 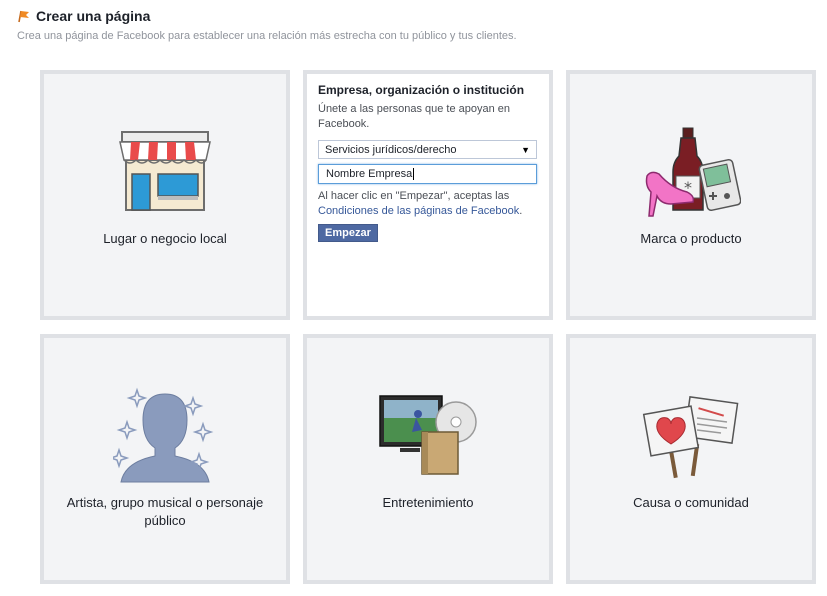 What do you see at coordinates (163, 435) in the screenshot?
I see `artist-silhouette-icon` at bounding box center [163, 435].